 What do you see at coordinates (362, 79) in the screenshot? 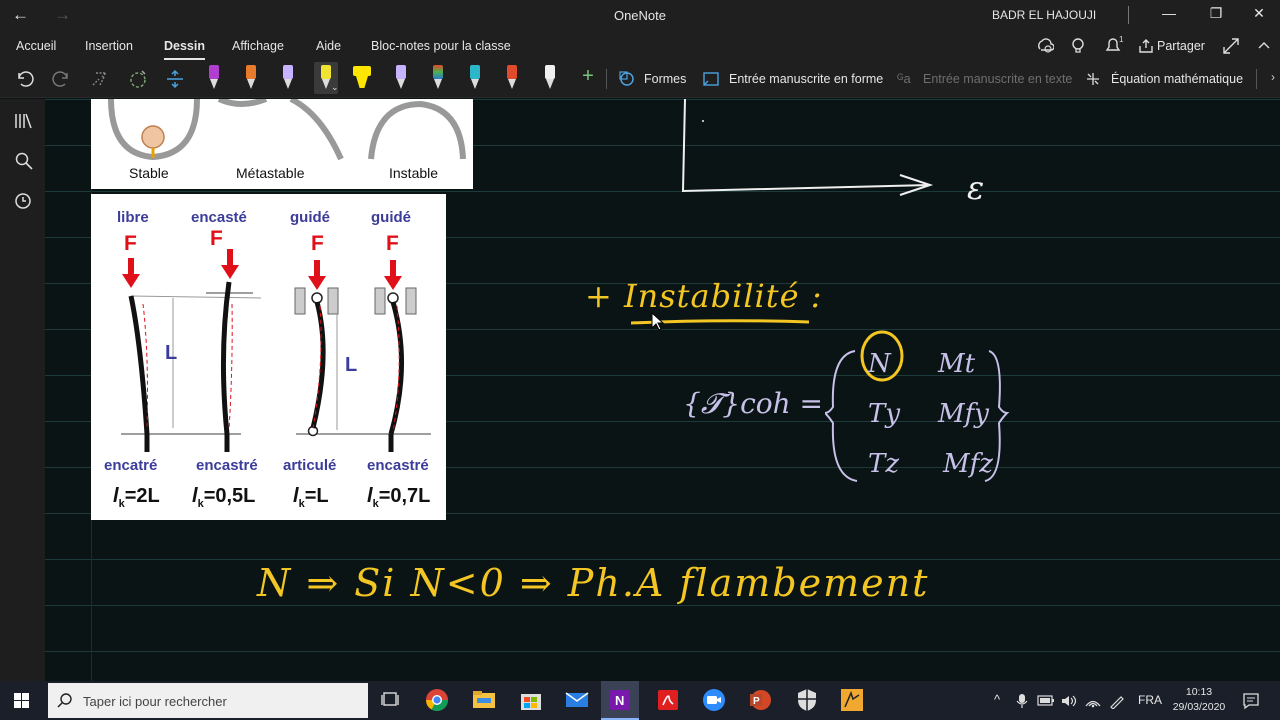
I see `highlighter-yellow` at bounding box center [362, 79].